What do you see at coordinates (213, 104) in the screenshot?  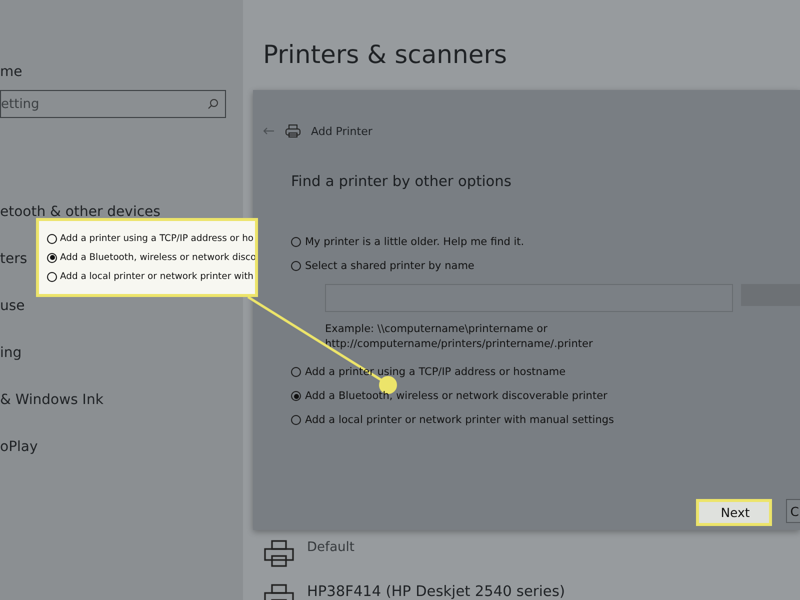 I see `search-icon` at bounding box center [213, 104].